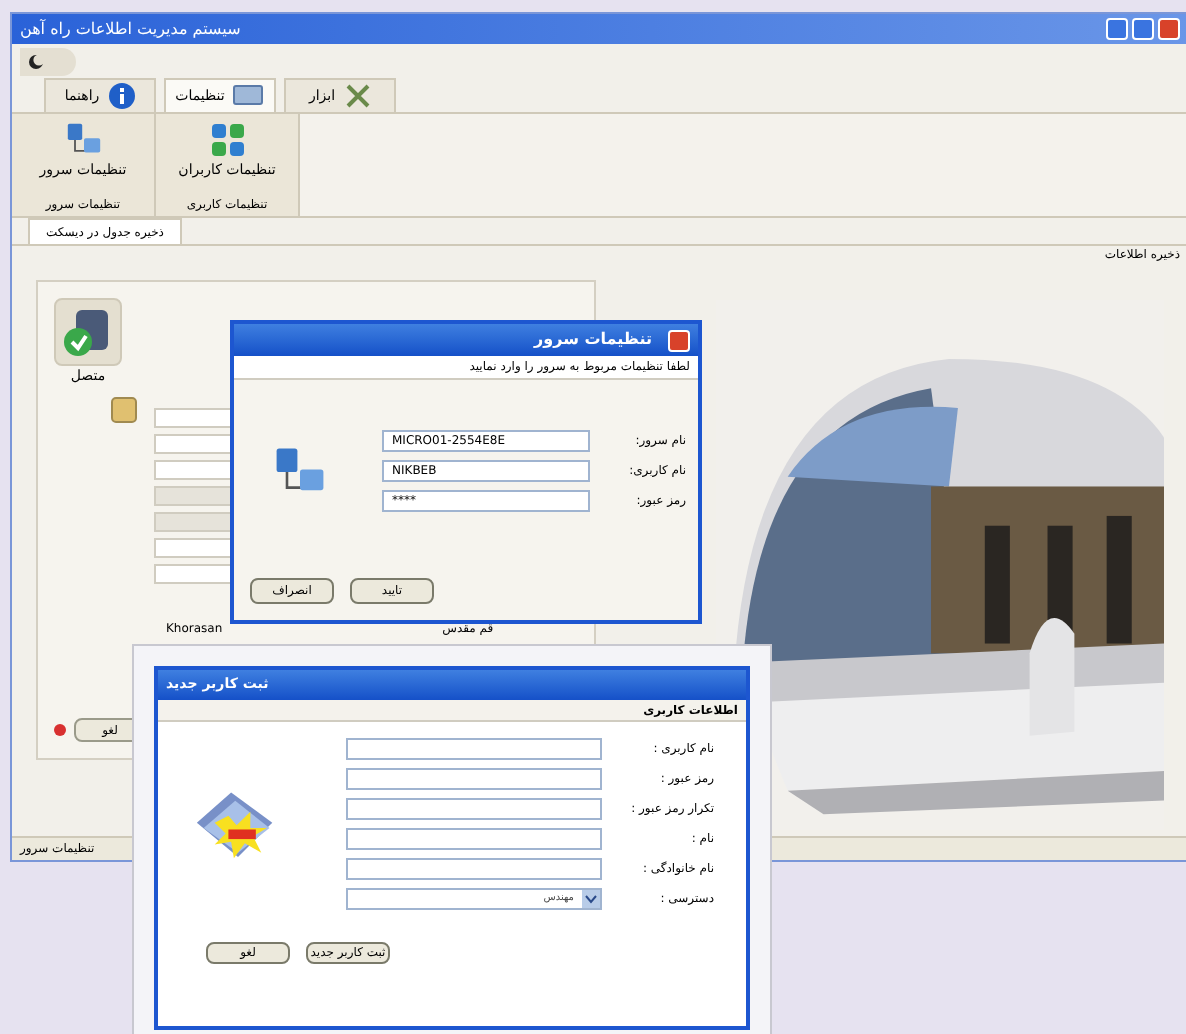 This screenshot has width=1186, height=1034. I want to click on dialog-title: تنظیمات سرور, so click(593, 340).